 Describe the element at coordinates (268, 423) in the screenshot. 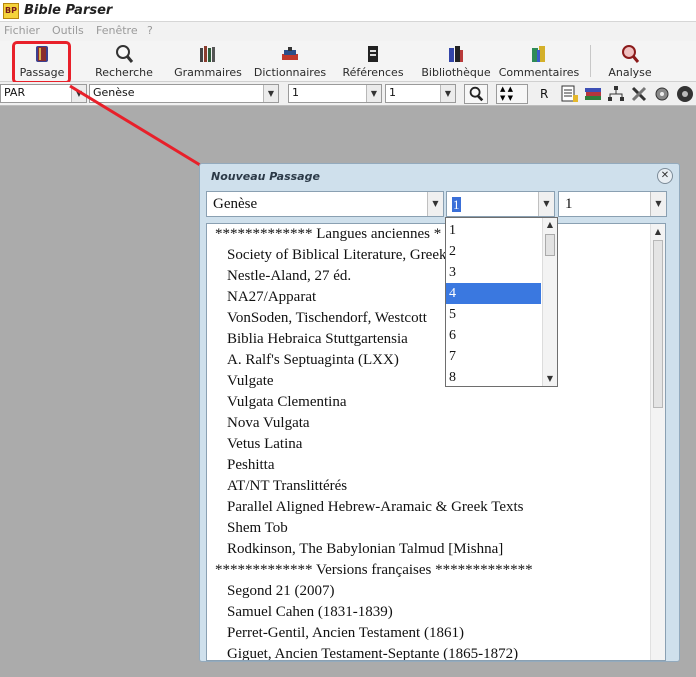

I see `list-item: Nova Vulgata` at that location.